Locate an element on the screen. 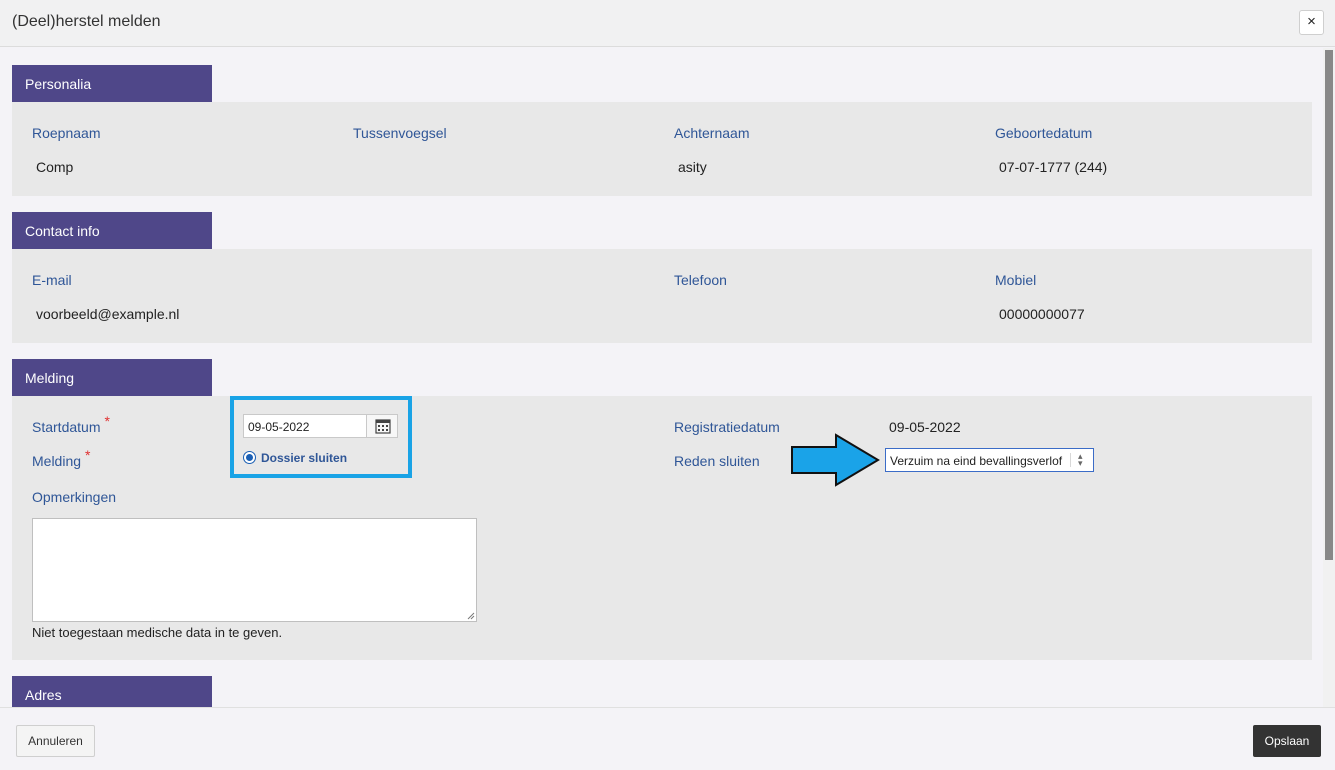 Image resolution: width=1335 pixels, height=770 pixels. cancel-button: Annuleren is located at coordinates (55, 741).